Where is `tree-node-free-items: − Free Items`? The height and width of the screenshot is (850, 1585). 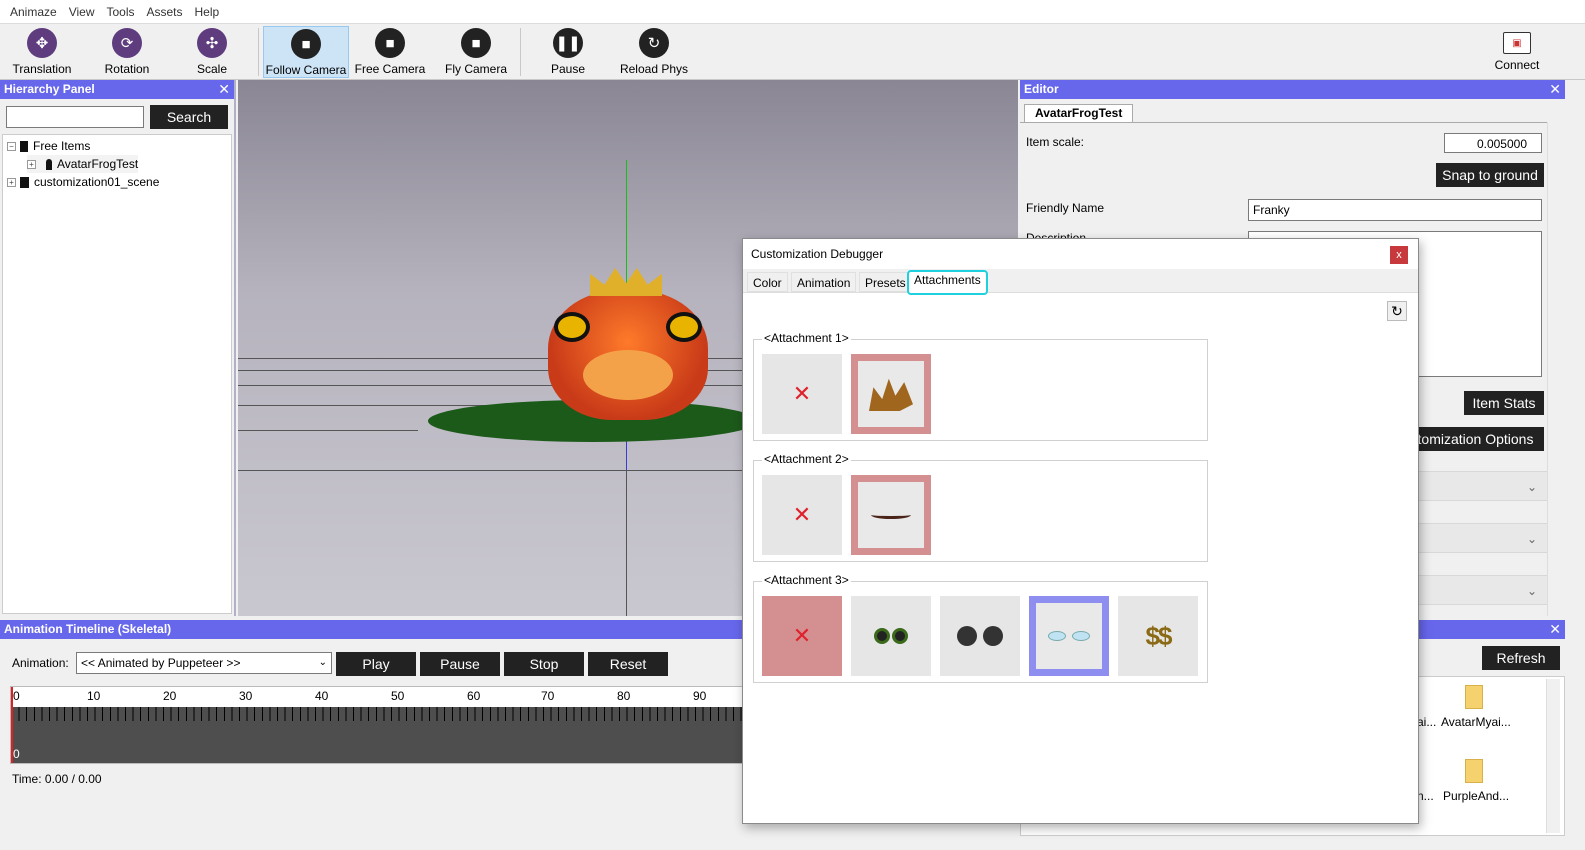
tree-node-free-items: − Free Items is located at coordinates (48, 146).